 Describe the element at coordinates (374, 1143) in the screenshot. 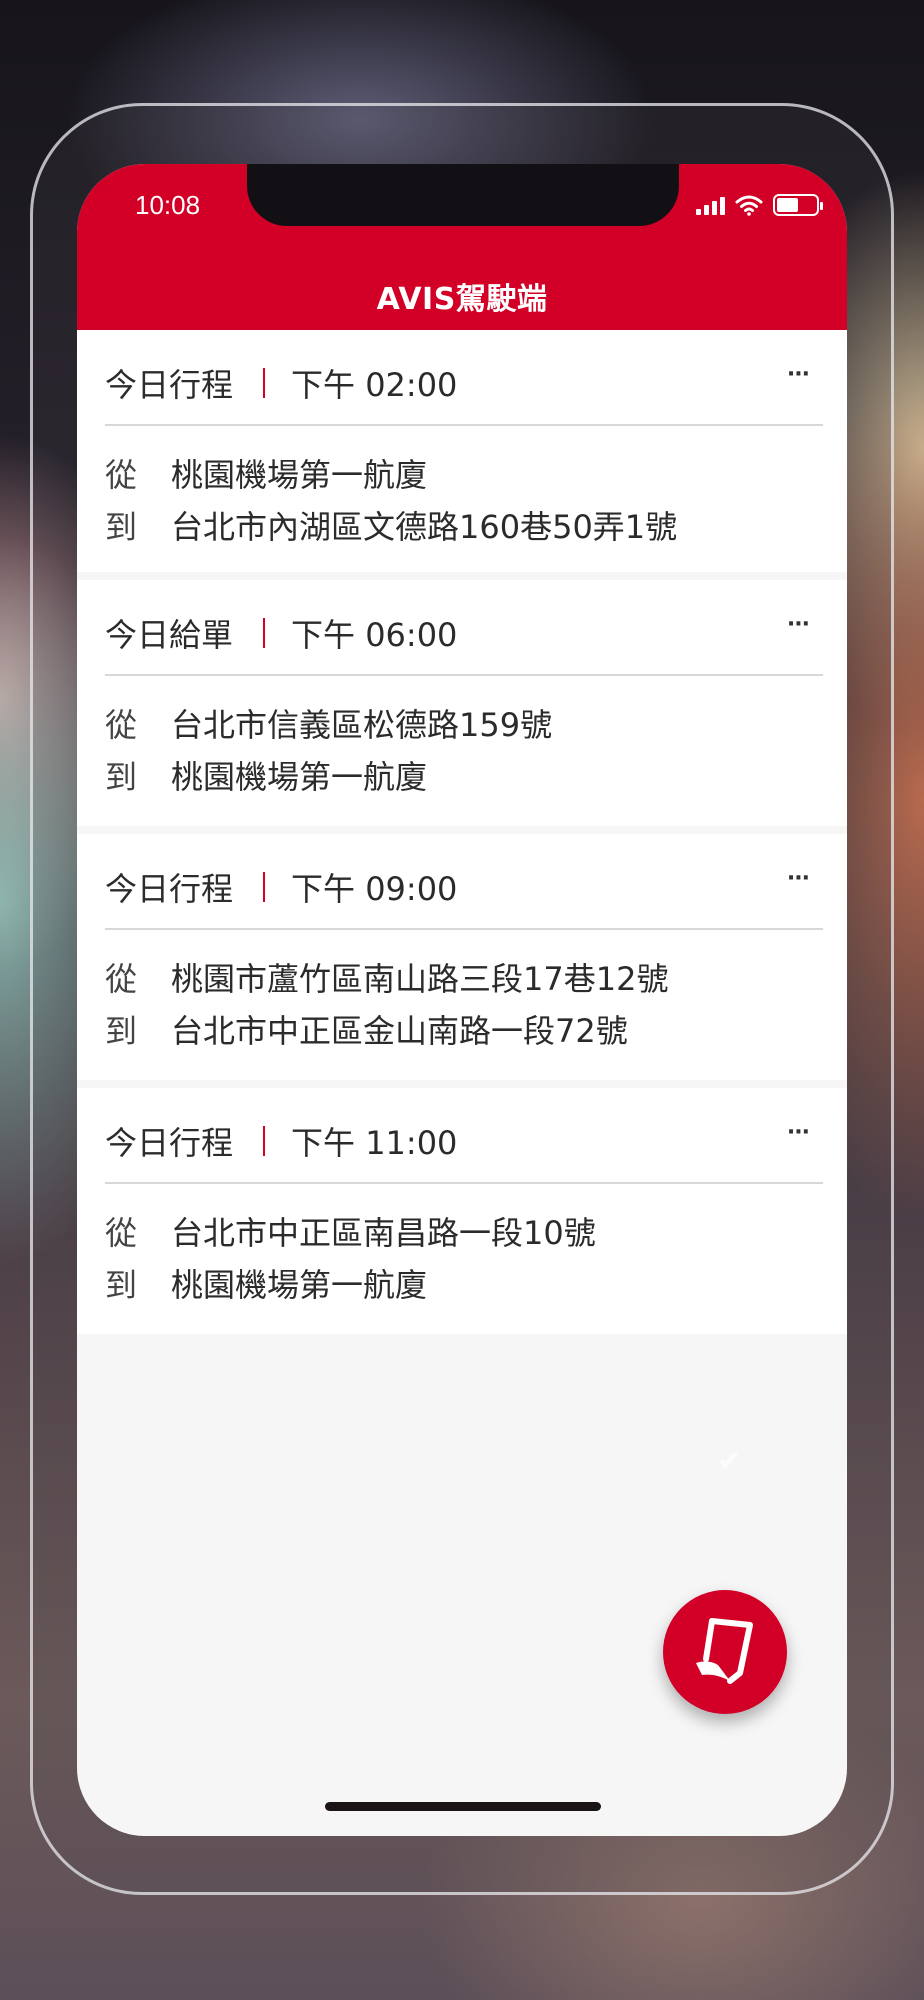

I see `trip-time: 下午 11:00` at that location.